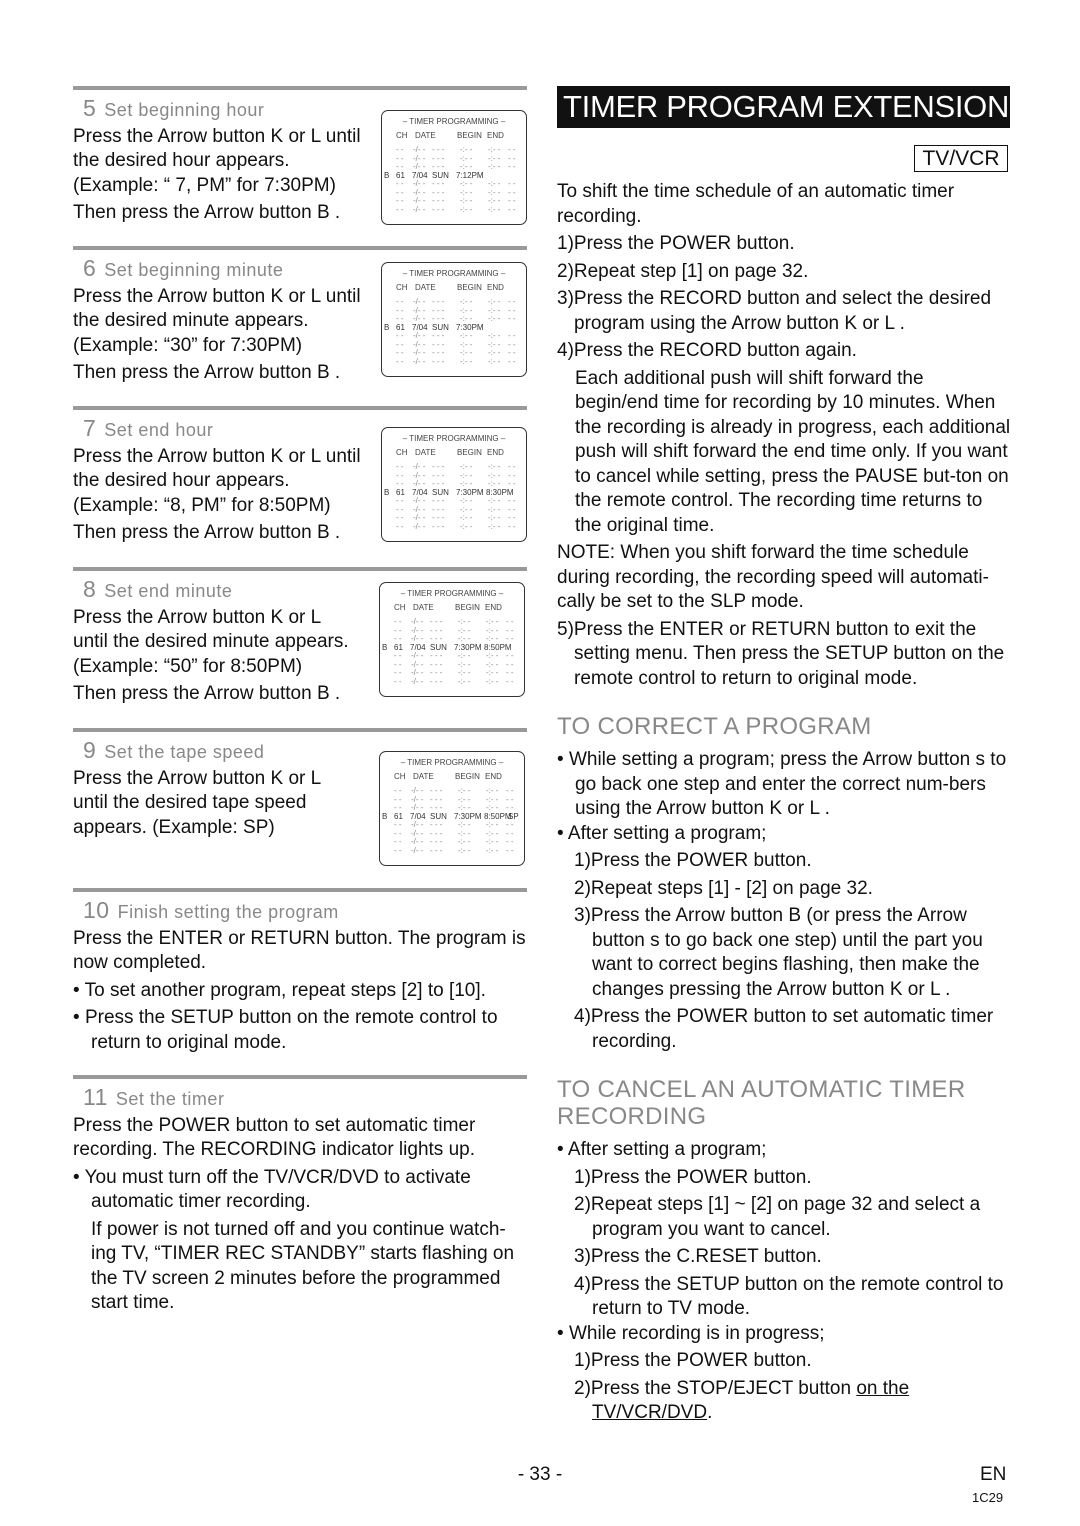 The height and width of the screenshot is (1526, 1080). I want to click on step: 2)Repeat step [1] on page 32., so click(683, 271).